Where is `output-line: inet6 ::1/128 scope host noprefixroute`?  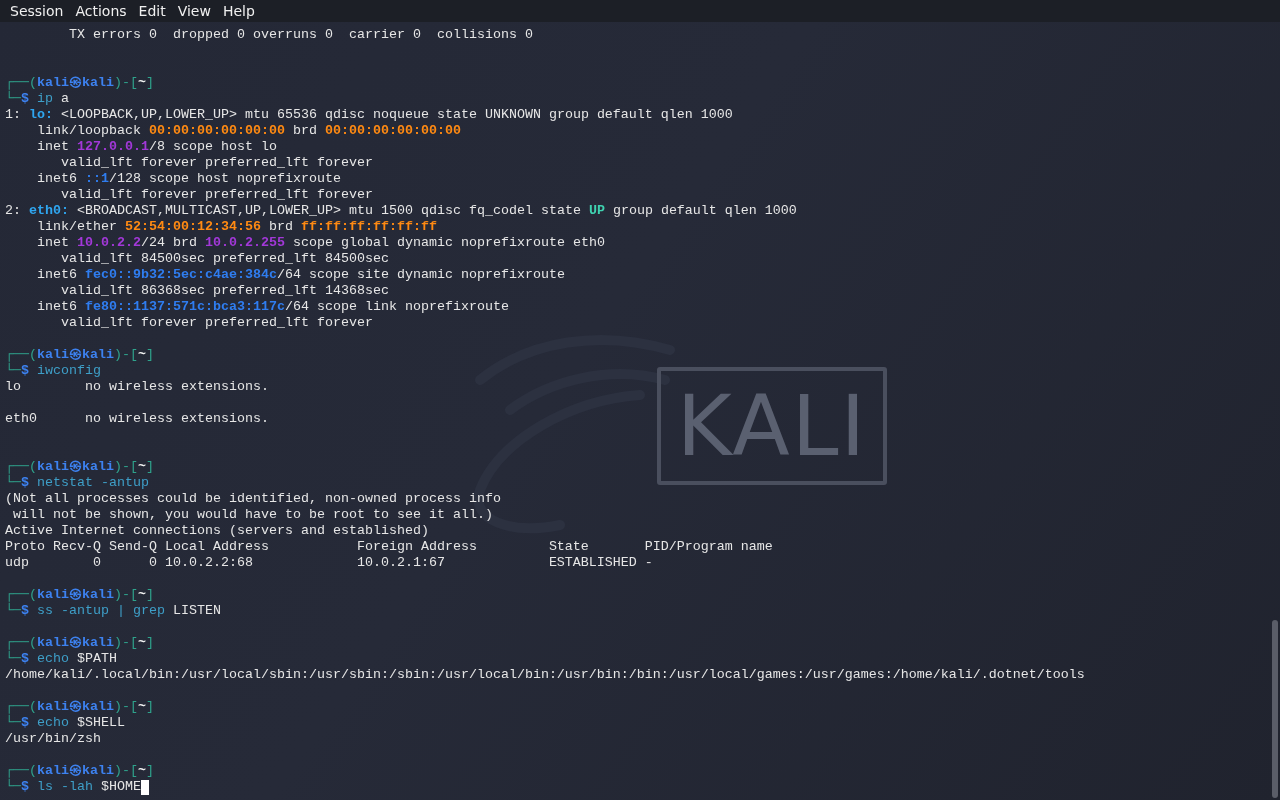
output-line: inet6 ::1/128 scope host noprefixroute is located at coordinates (188, 179).